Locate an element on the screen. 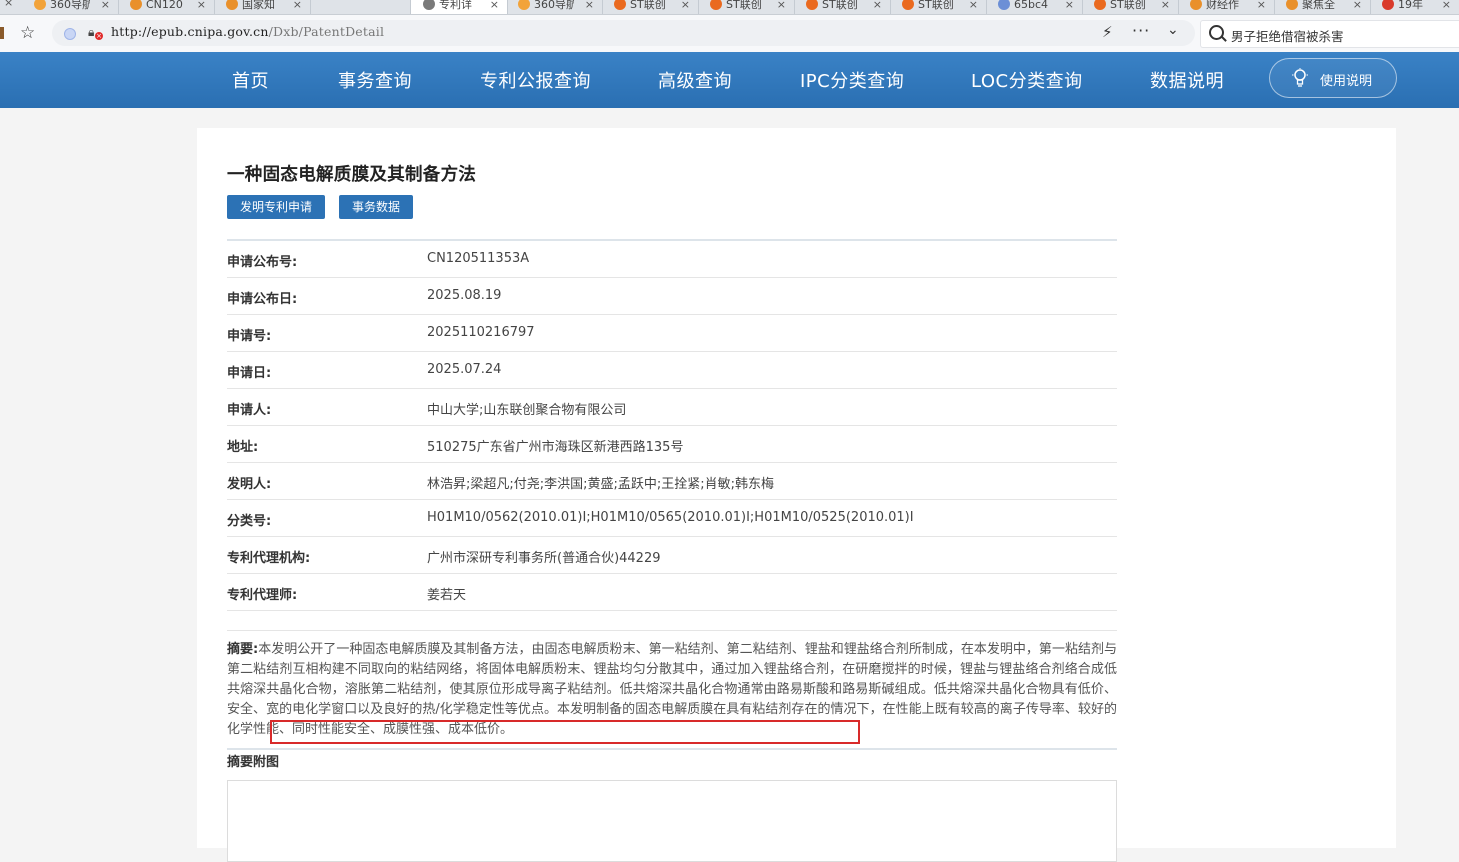 This screenshot has width=1459, height=862. tab-label: 国家知 is located at coordinates (258, 5).